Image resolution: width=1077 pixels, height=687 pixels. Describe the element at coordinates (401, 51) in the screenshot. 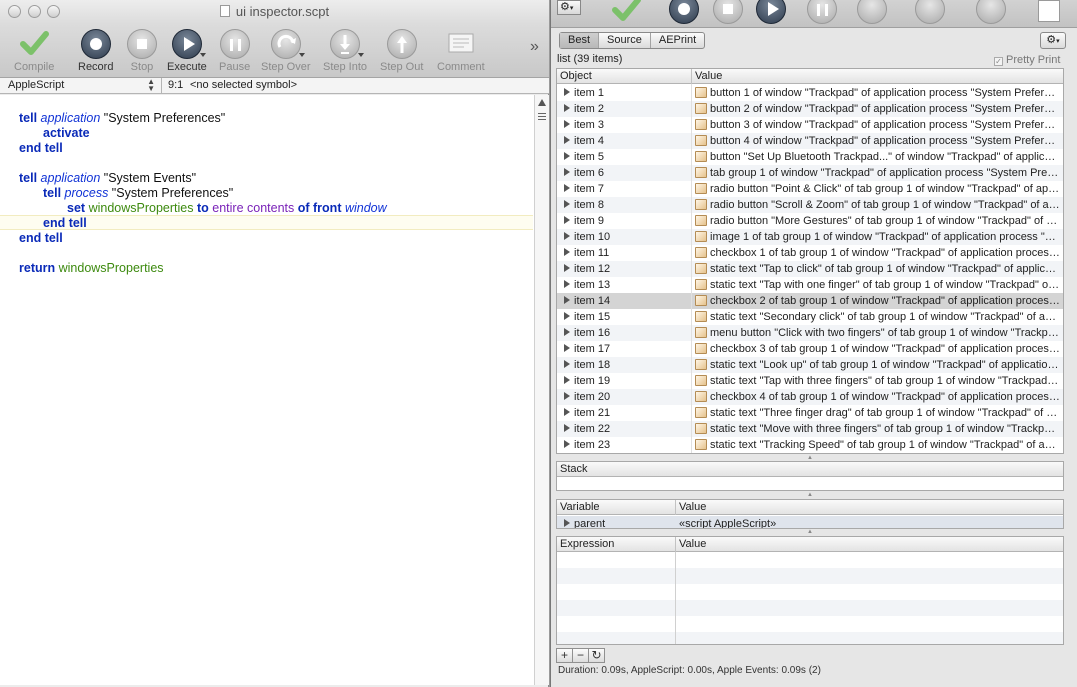

I see `step-out-button: Step Out` at that location.